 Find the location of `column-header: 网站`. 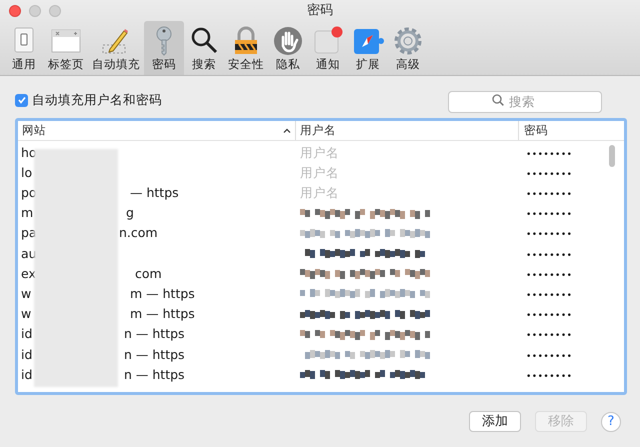

column-header: 网站 is located at coordinates (157, 130).